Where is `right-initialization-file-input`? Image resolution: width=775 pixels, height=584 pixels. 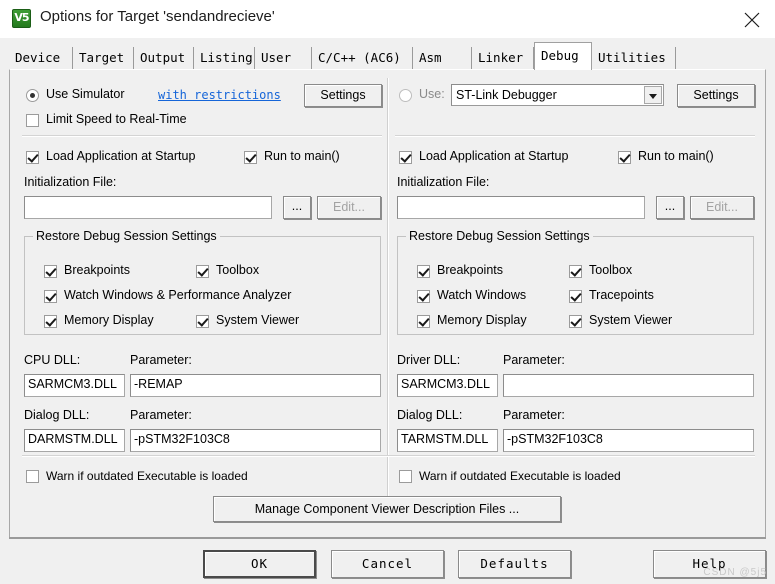 right-initialization-file-input is located at coordinates (521, 207).